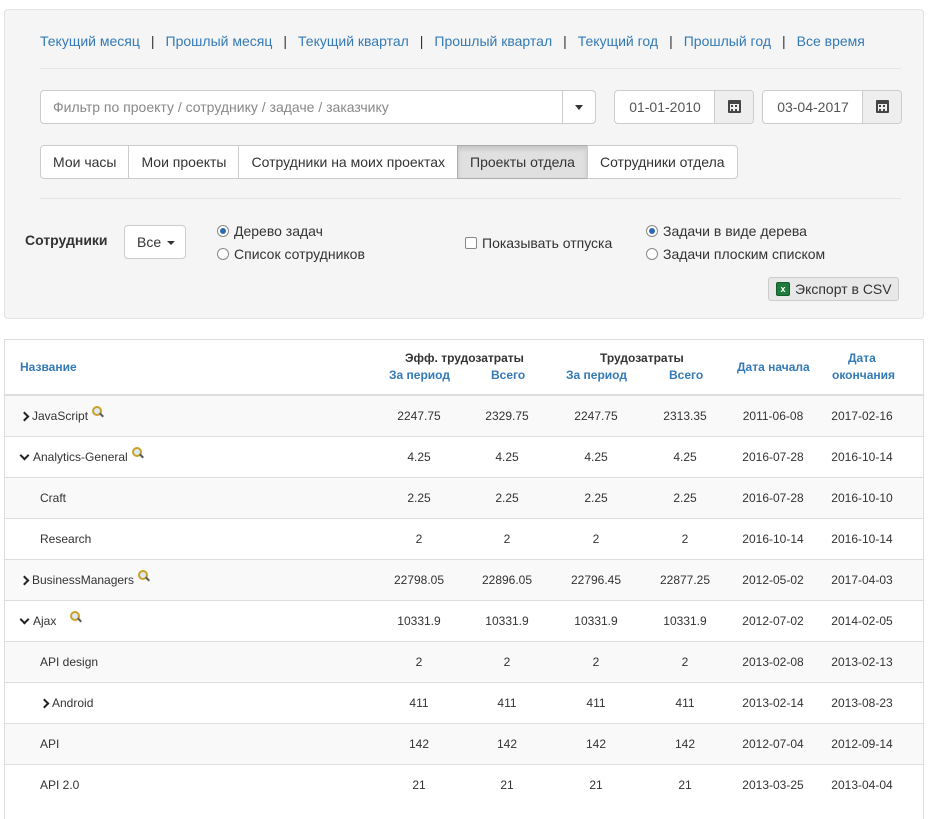  What do you see at coordinates (813, 107) in the screenshot?
I see `date-to-input` at bounding box center [813, 107].